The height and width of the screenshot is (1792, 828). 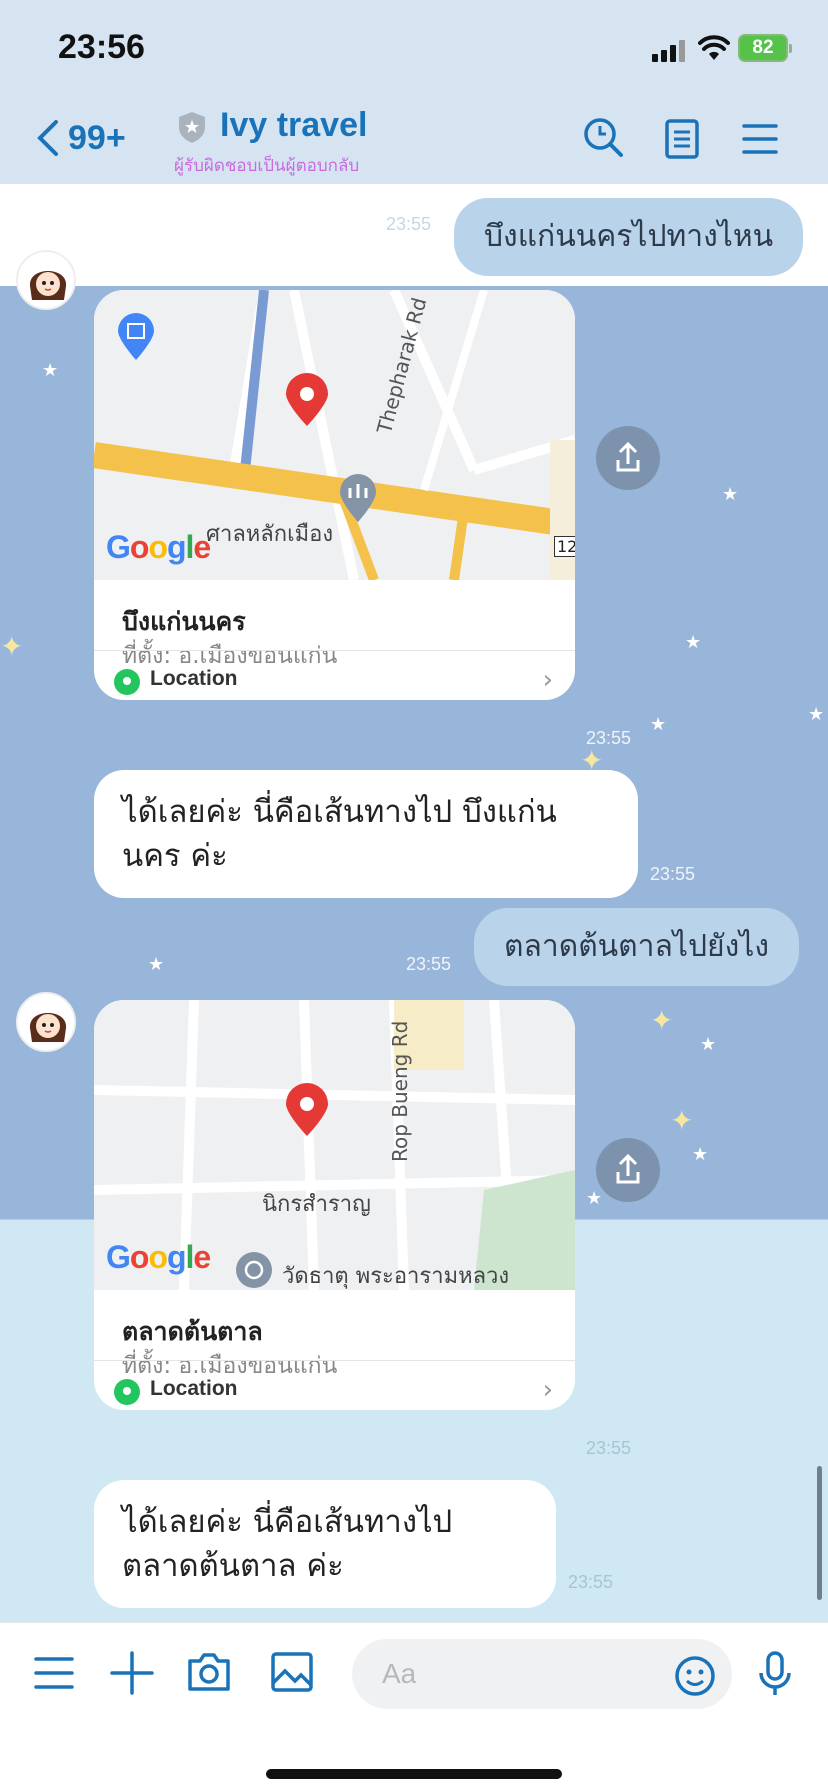 I want to click on map-route-badge: 12, so click(x=564, y=546).